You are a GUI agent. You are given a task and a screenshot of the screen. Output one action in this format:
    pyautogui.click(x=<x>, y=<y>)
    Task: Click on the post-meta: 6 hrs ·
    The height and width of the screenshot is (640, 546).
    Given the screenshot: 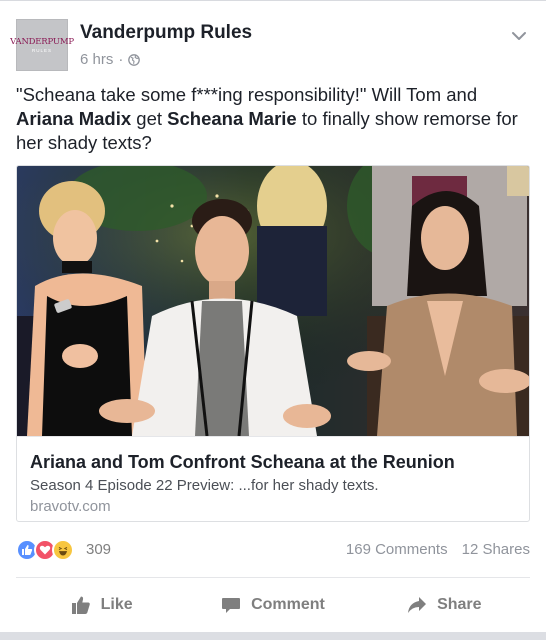 What is the action you would take?
    pyautogui.click(x=110, y=59)
    